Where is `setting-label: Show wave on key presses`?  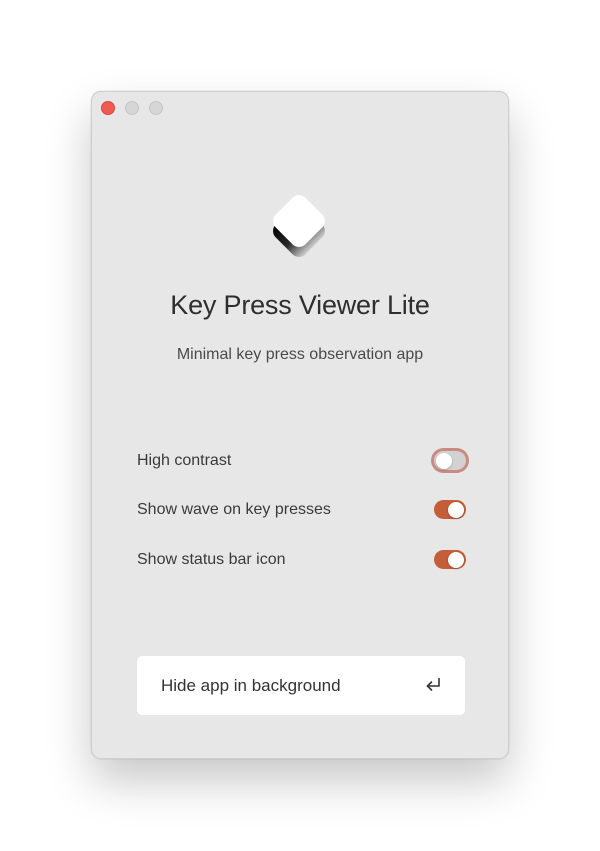 setting-label: Show wave on key presses is located at coordinates (234, 509).